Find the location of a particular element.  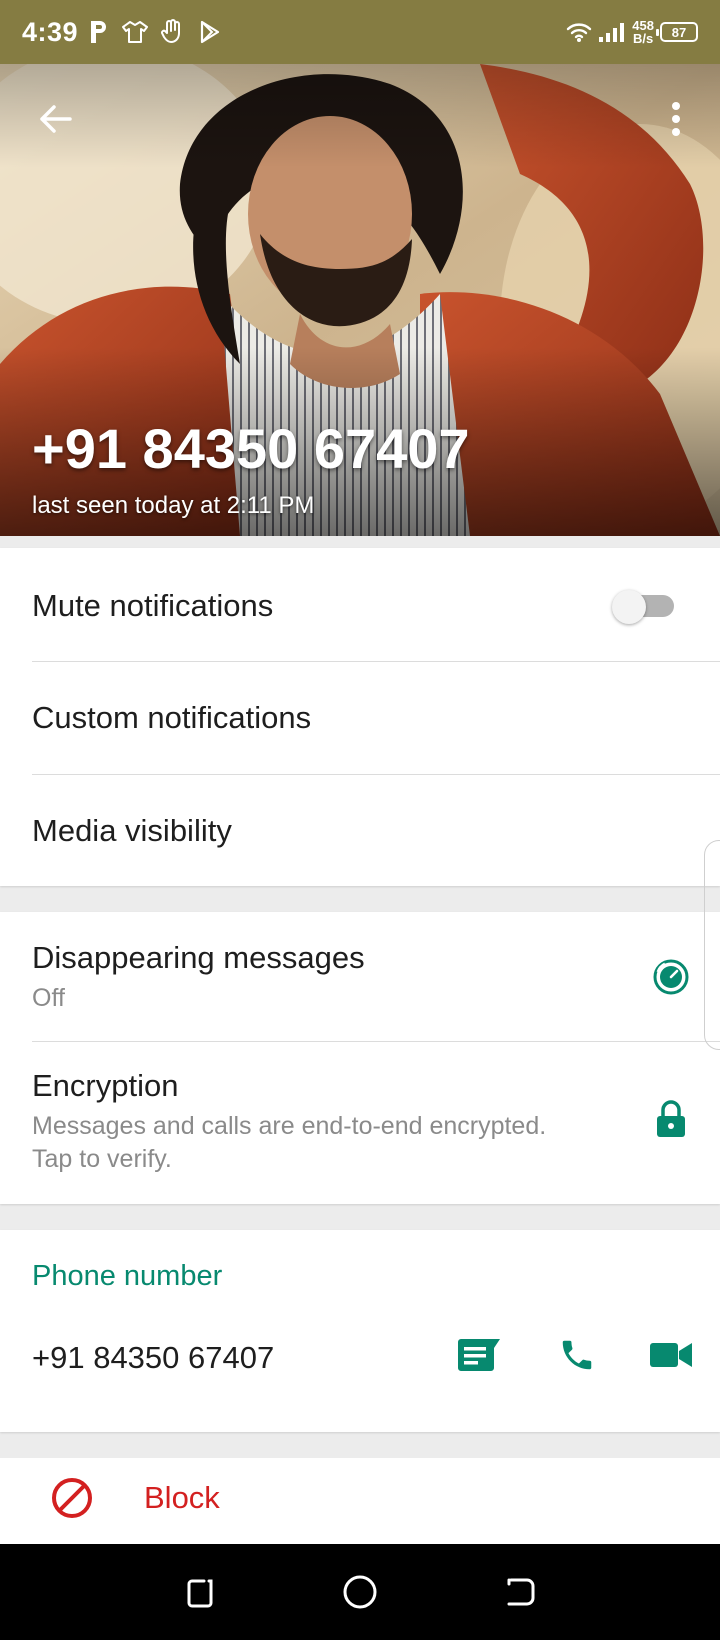

encryption-verify-hint: Tap to verify. is located at coordinates (102, 1159).